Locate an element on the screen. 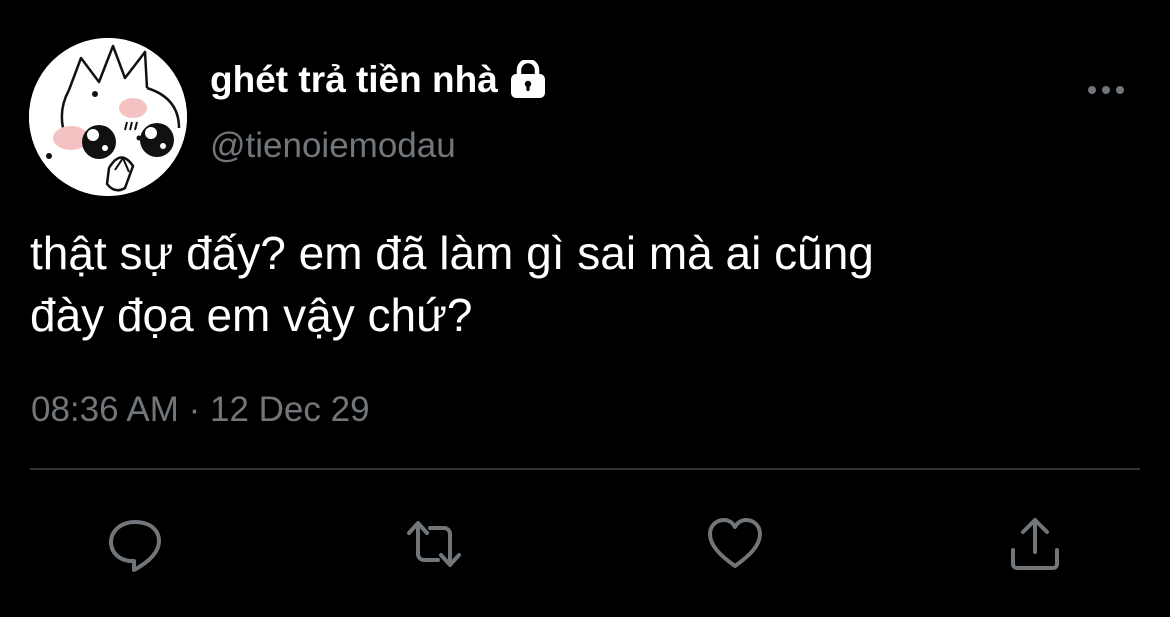 The image size is (1170, 617). avatar is located at coordinates (108, 117).